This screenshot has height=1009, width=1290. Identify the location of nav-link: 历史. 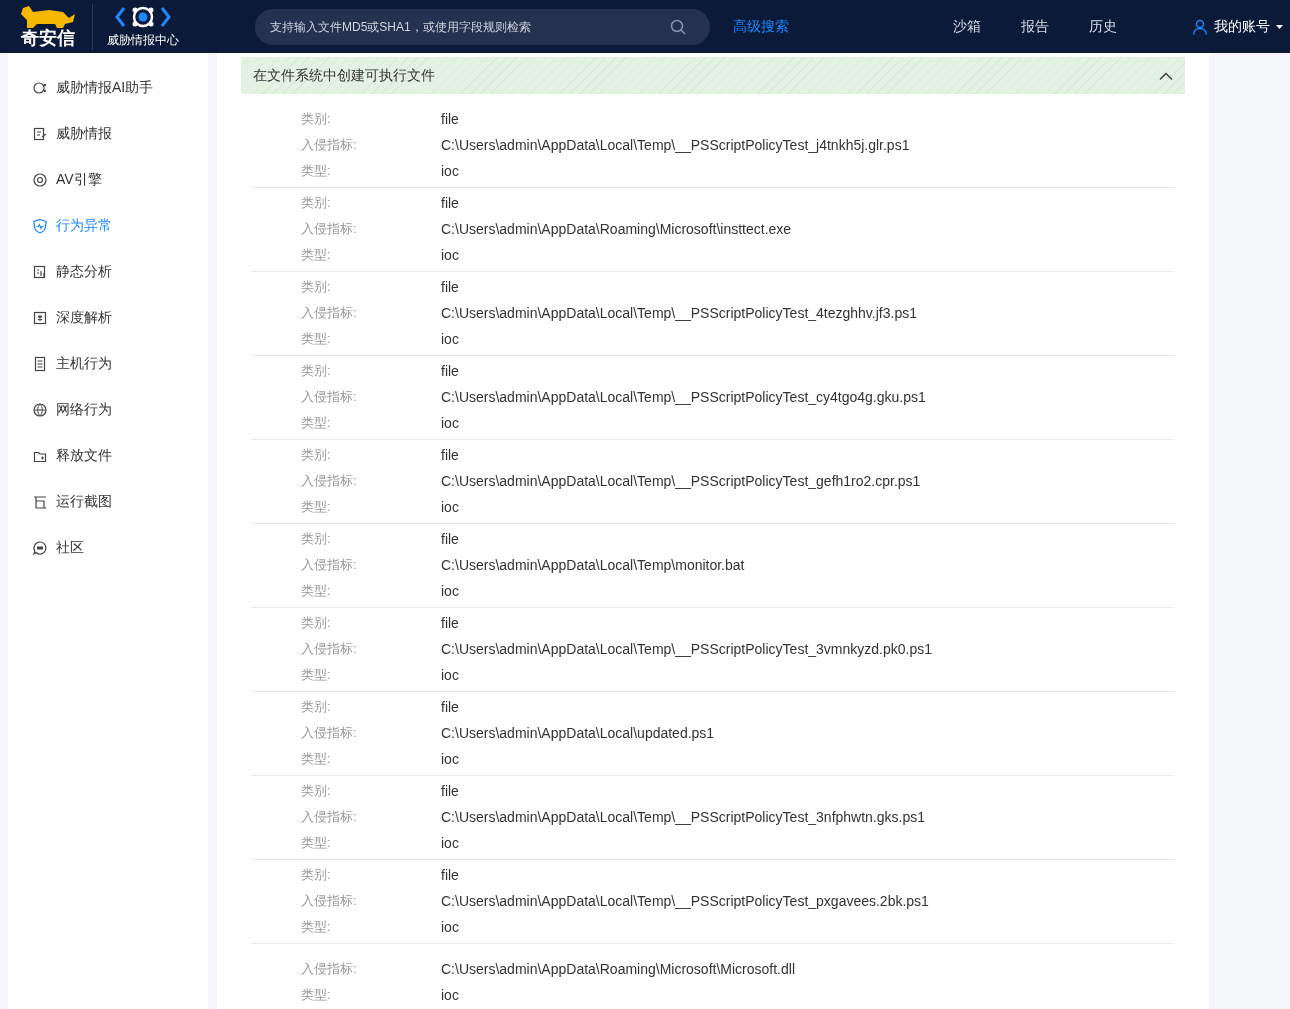
(1103, 26).